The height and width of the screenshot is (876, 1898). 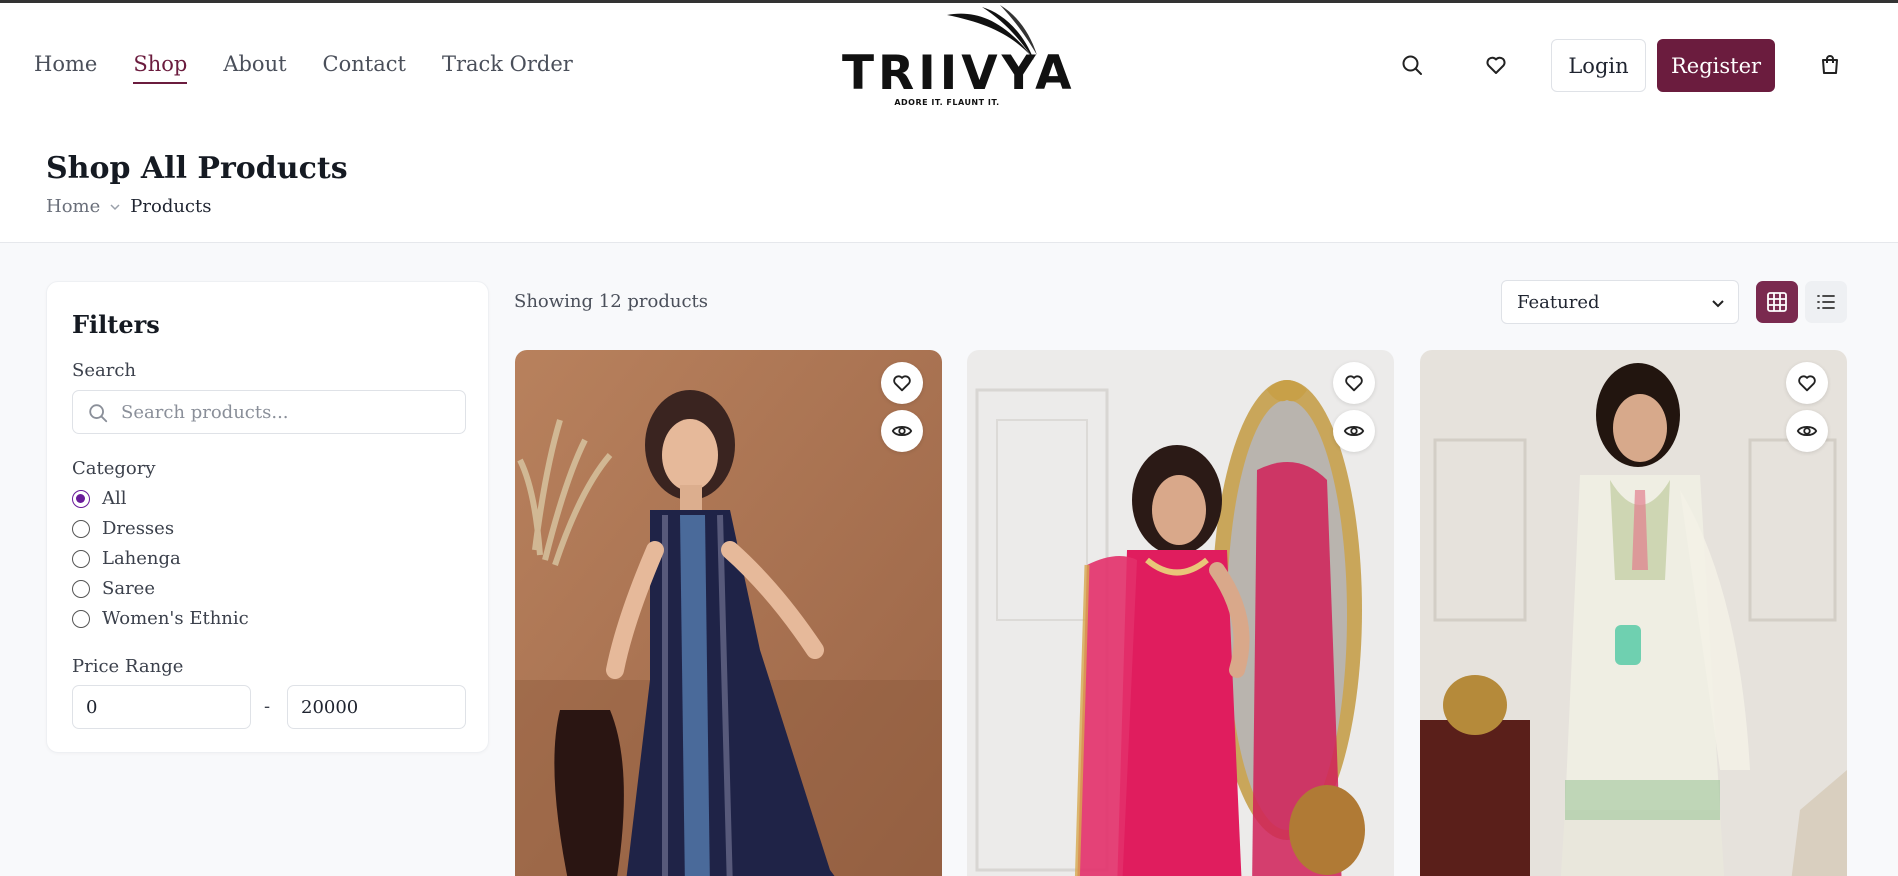 What do you see at coordinates (81, 558) in the screenshot?
I see `radio-lahenga` at bounding box center [81, 558].